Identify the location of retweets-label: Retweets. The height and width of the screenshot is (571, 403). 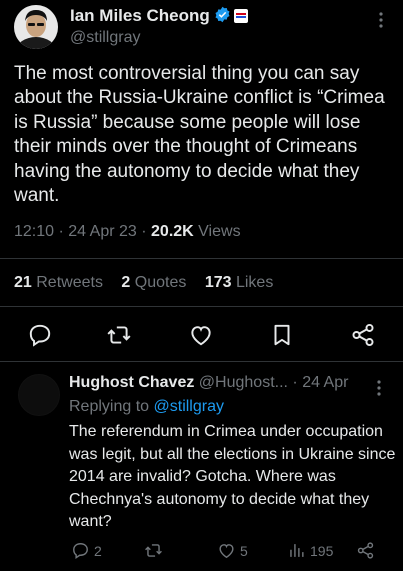
(69, 282).